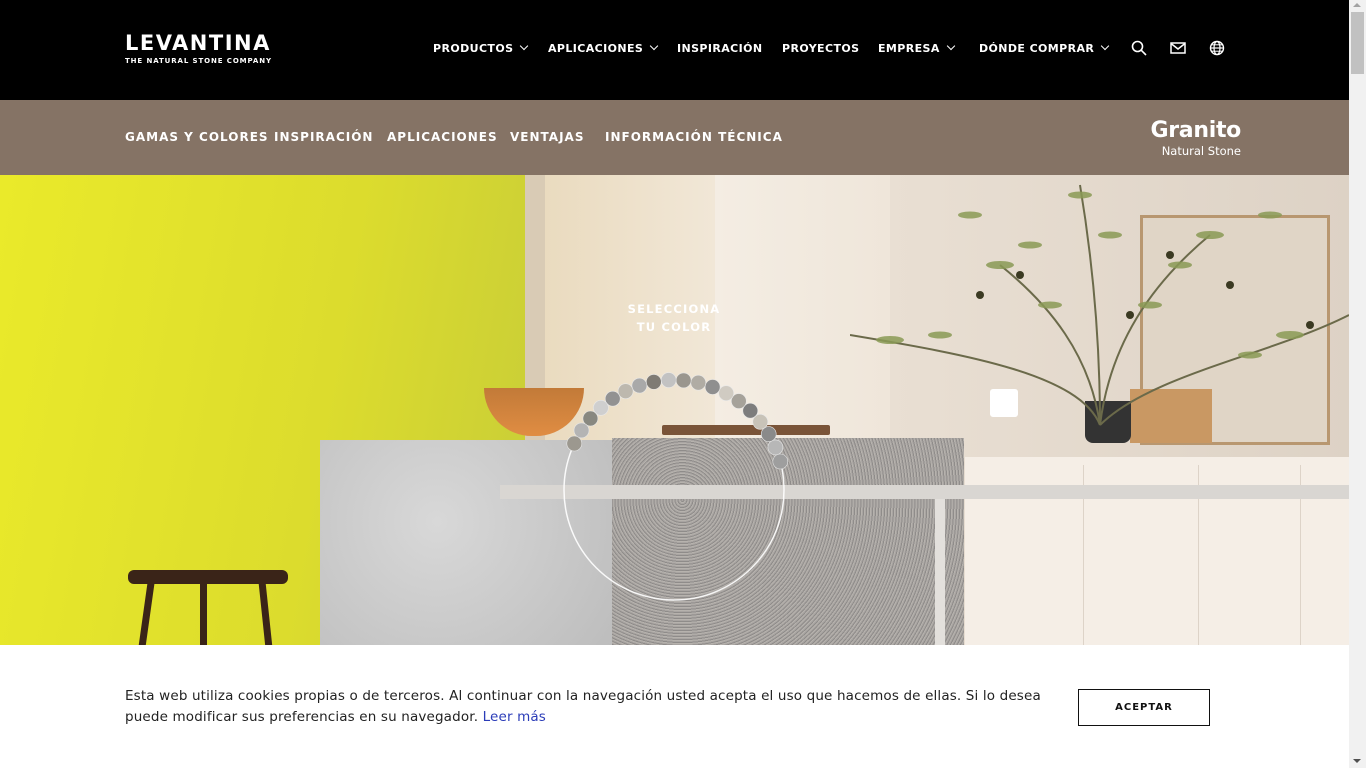 Image resolution: width=1366 pixels, height=768 pixels. What do you see at coordinates (1357, 43) in the screenshot?
I see `scrollbar-thumb` at bounding box center [1357, 43].